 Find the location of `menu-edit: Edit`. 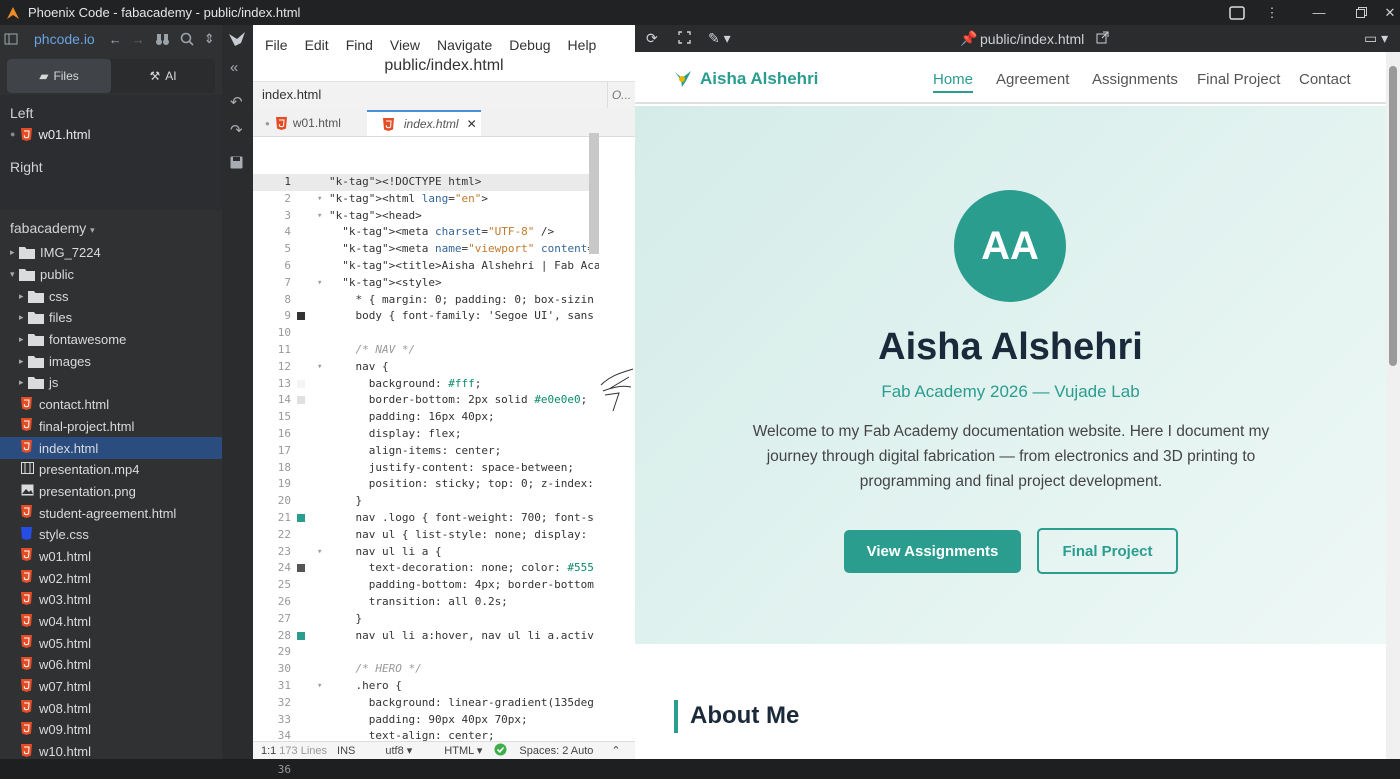

menu-edit: Edit is located at coordinates (317, 47).